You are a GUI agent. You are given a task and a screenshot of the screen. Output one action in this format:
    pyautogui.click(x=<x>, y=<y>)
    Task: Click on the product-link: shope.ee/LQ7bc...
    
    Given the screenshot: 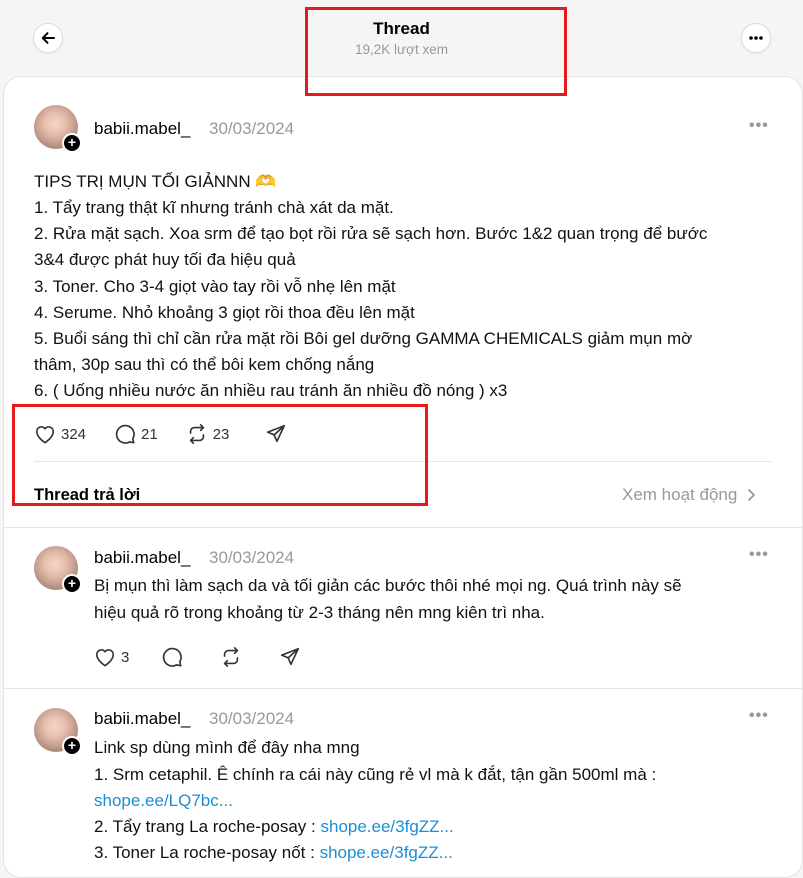 What is the action you would take?
    pyautogui.click(x=163, y=801)
    